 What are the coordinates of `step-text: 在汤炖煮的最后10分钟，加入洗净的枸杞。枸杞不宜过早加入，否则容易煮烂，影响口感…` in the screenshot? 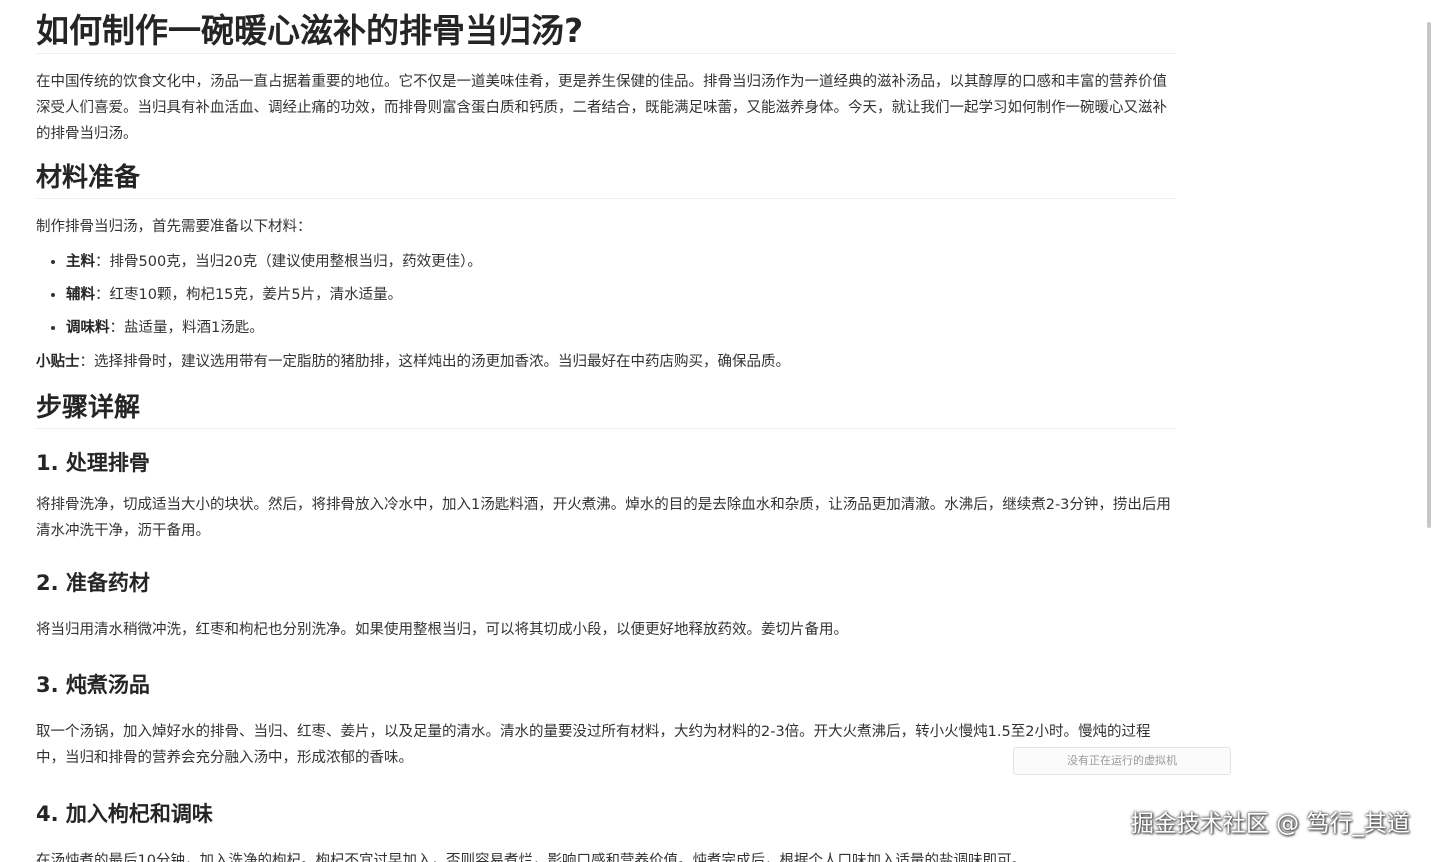 It's located at (531, 857).